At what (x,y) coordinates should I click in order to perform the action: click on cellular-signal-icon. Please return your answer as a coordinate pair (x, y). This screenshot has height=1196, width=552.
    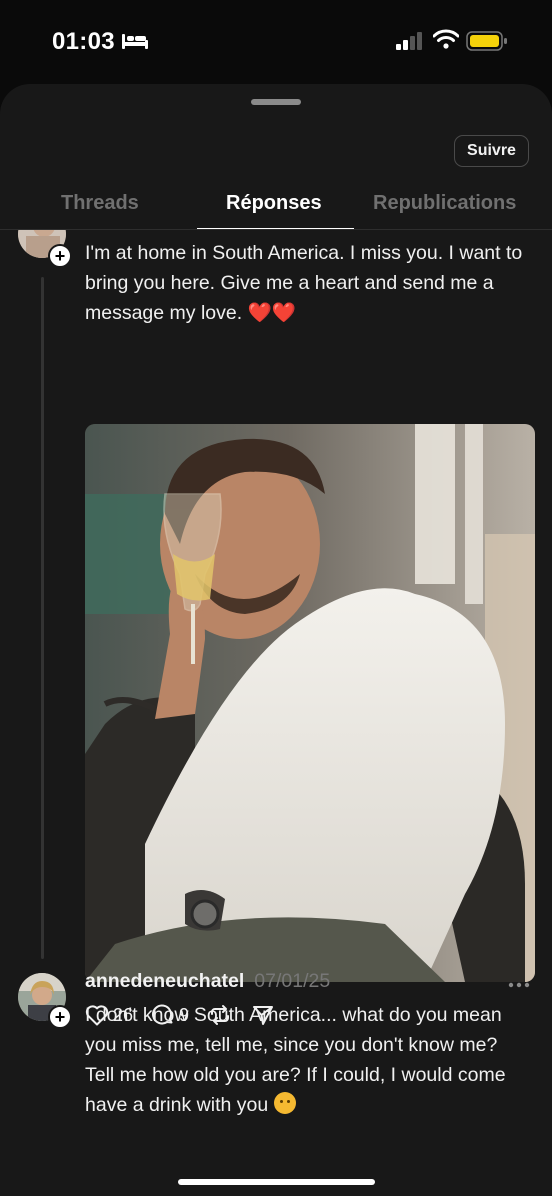
    Looking at the image, I should click on (409, 41).